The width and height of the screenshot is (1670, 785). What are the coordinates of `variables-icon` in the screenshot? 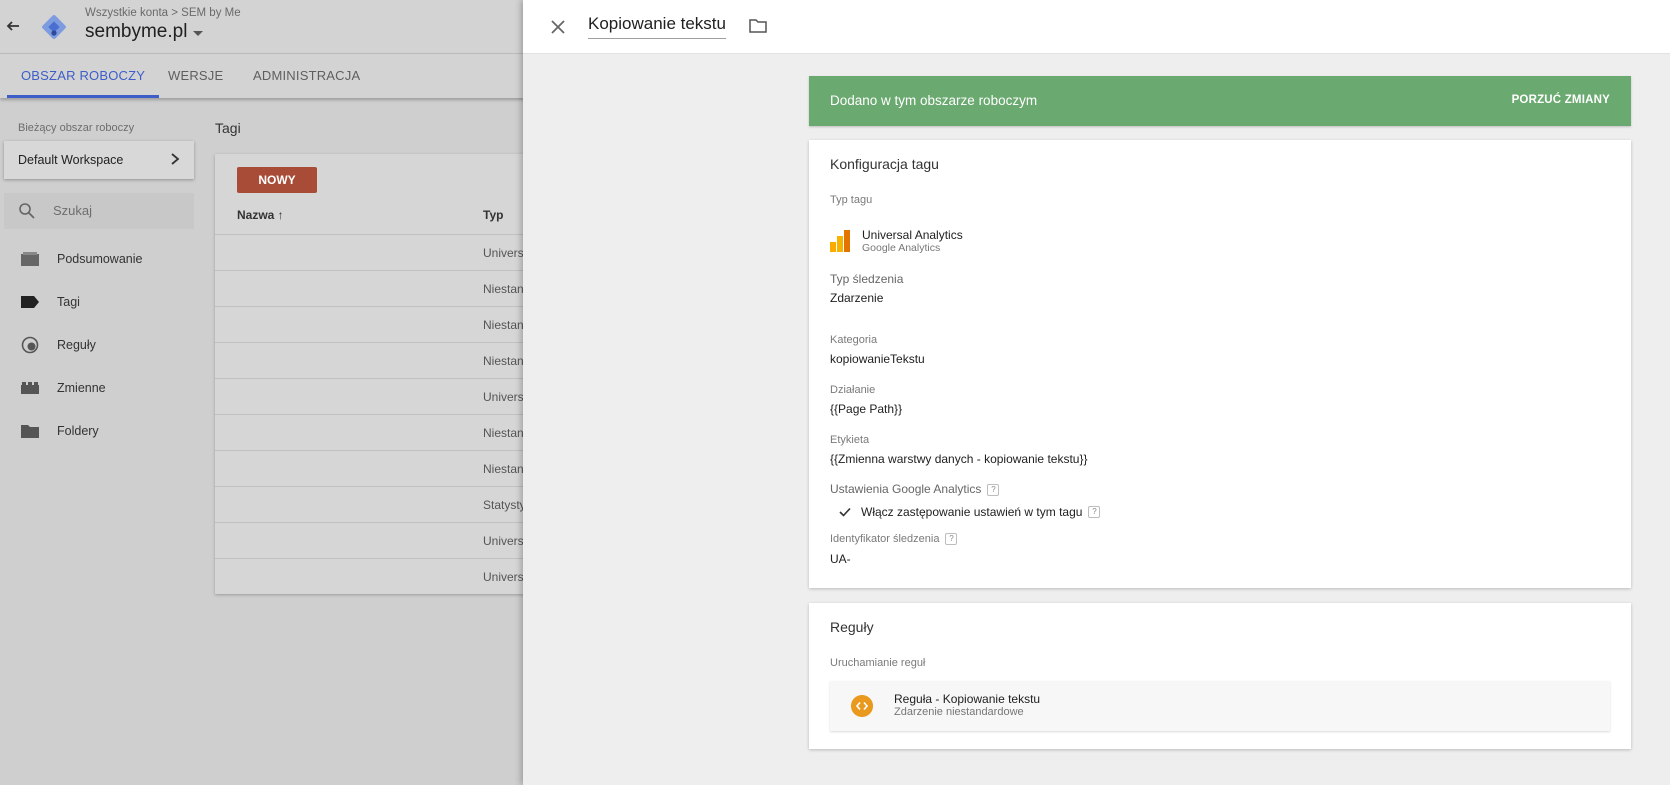 It's located at (30, 388).